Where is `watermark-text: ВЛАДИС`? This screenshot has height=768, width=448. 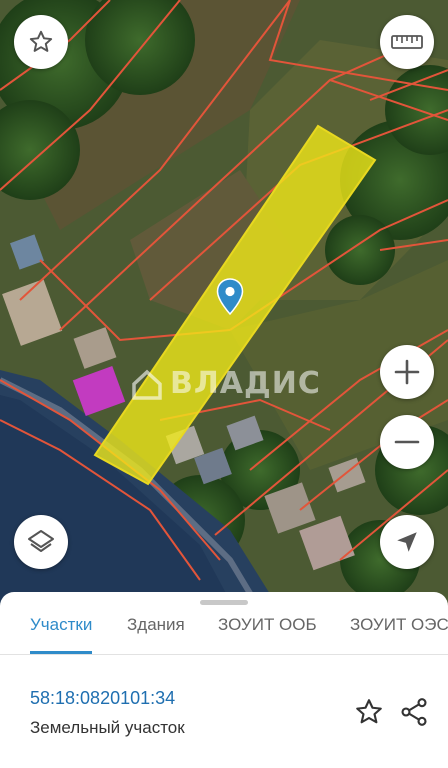
watermark-text: ВЛАДИС is located at coordinates (245, 383).